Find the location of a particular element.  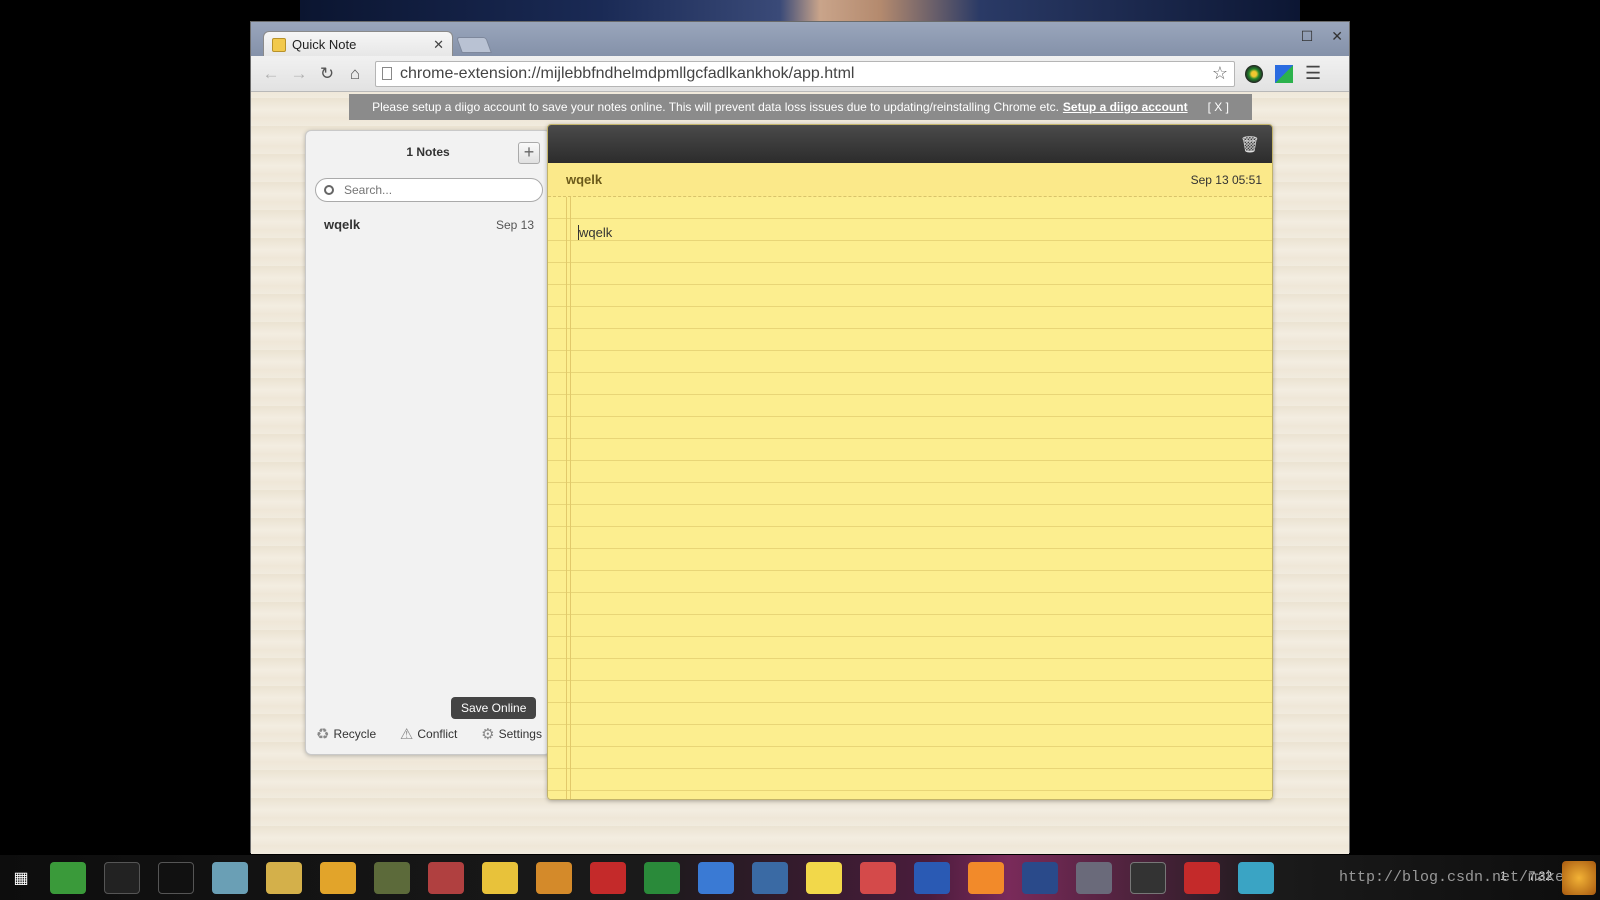

conflict-label: Conflict is located at coordinates (437, 734).